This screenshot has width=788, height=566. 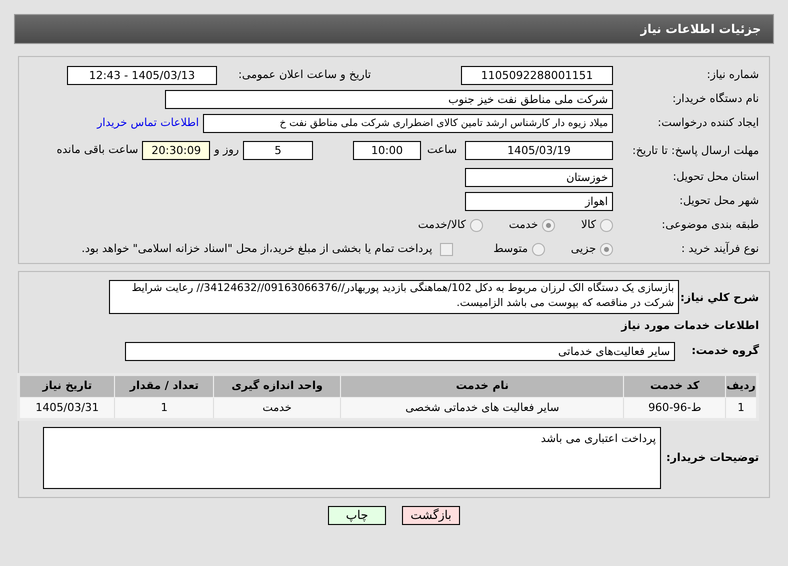 I want to click on text-field: 1405/03/19, so click(x=539, y=150).